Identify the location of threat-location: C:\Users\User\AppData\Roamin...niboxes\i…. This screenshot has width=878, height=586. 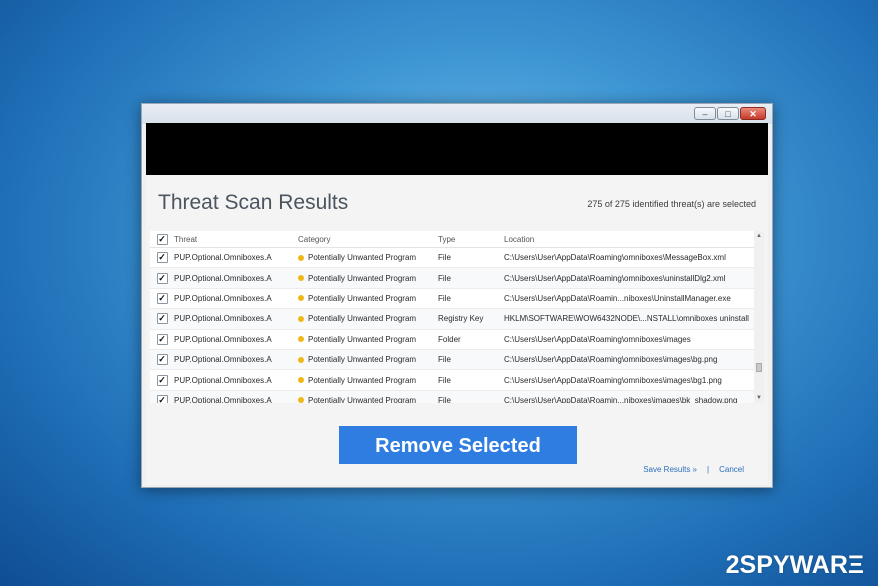
(621, 399).